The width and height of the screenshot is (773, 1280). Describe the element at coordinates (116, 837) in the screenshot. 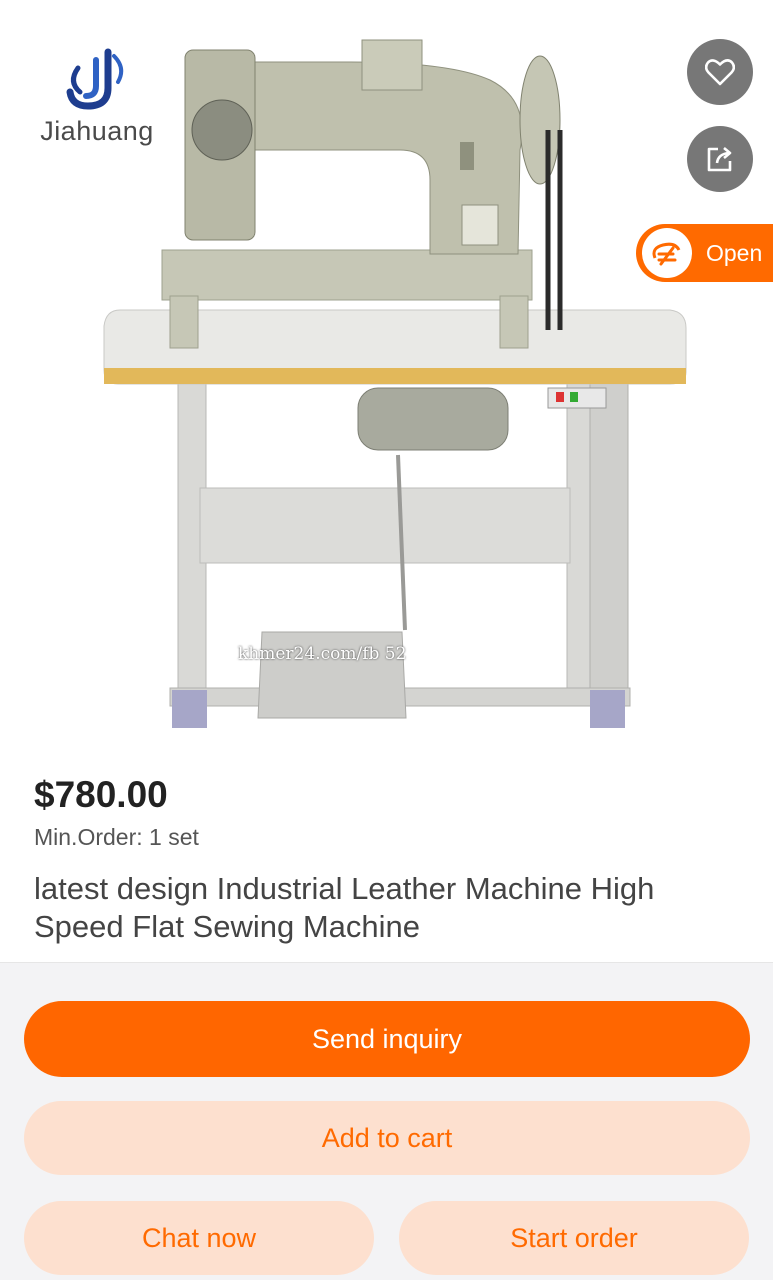

I see `min-order: Min.Order: 1 set` at that location.